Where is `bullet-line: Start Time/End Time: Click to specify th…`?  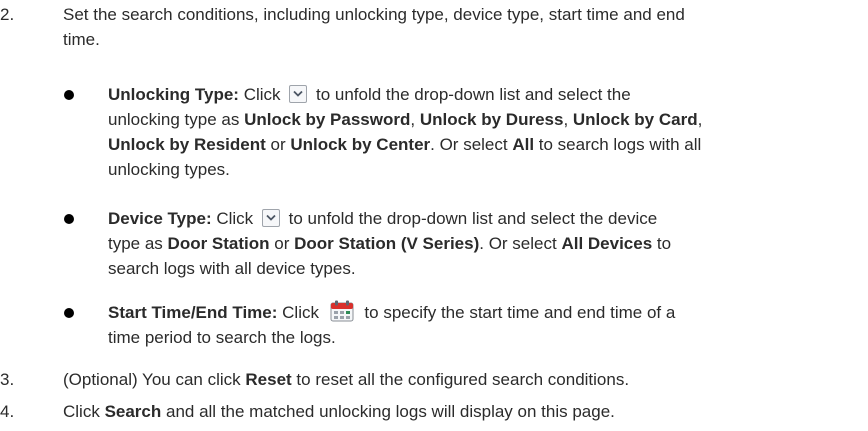 bullet-line: Start Time/End Time: Click to specify th… is located at coordinates (484, 312).